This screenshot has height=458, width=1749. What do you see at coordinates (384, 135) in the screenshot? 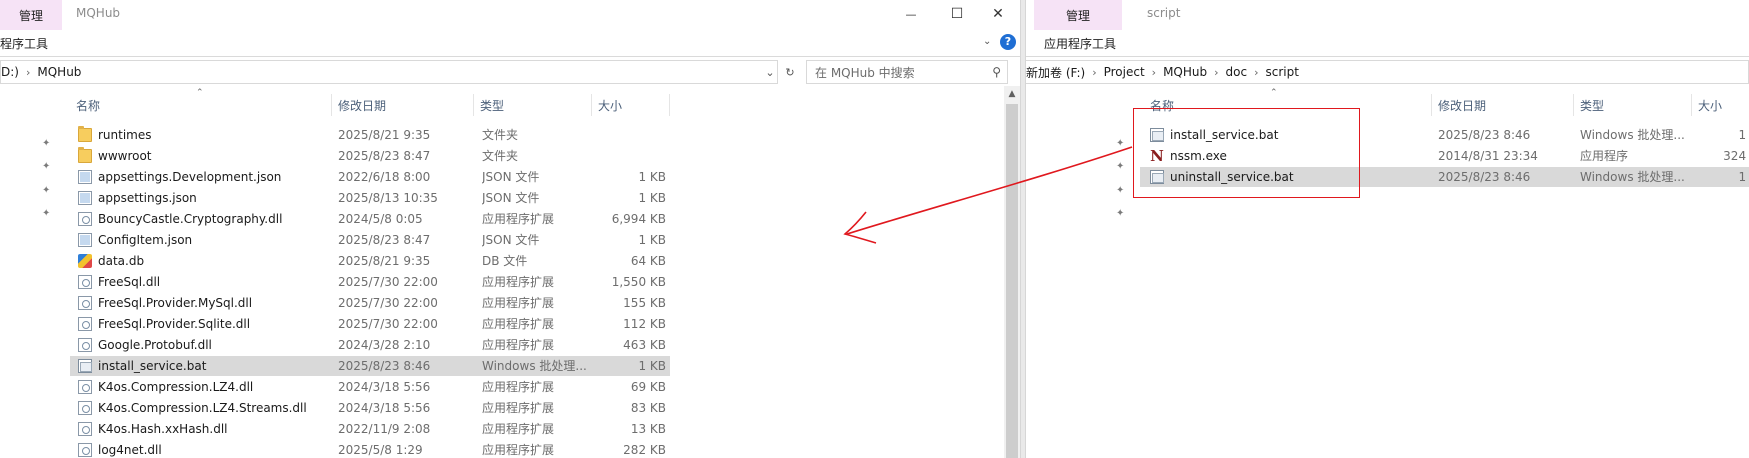
I see `file-date: 2025/8/21 9:35` at bounding box center [384, 135].